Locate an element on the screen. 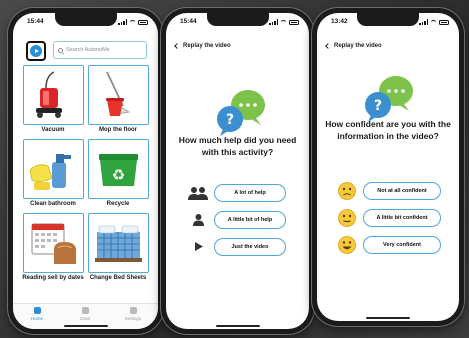 The image size is (469, 338). tab-settings: Settings is located at coordinates (133, 314).